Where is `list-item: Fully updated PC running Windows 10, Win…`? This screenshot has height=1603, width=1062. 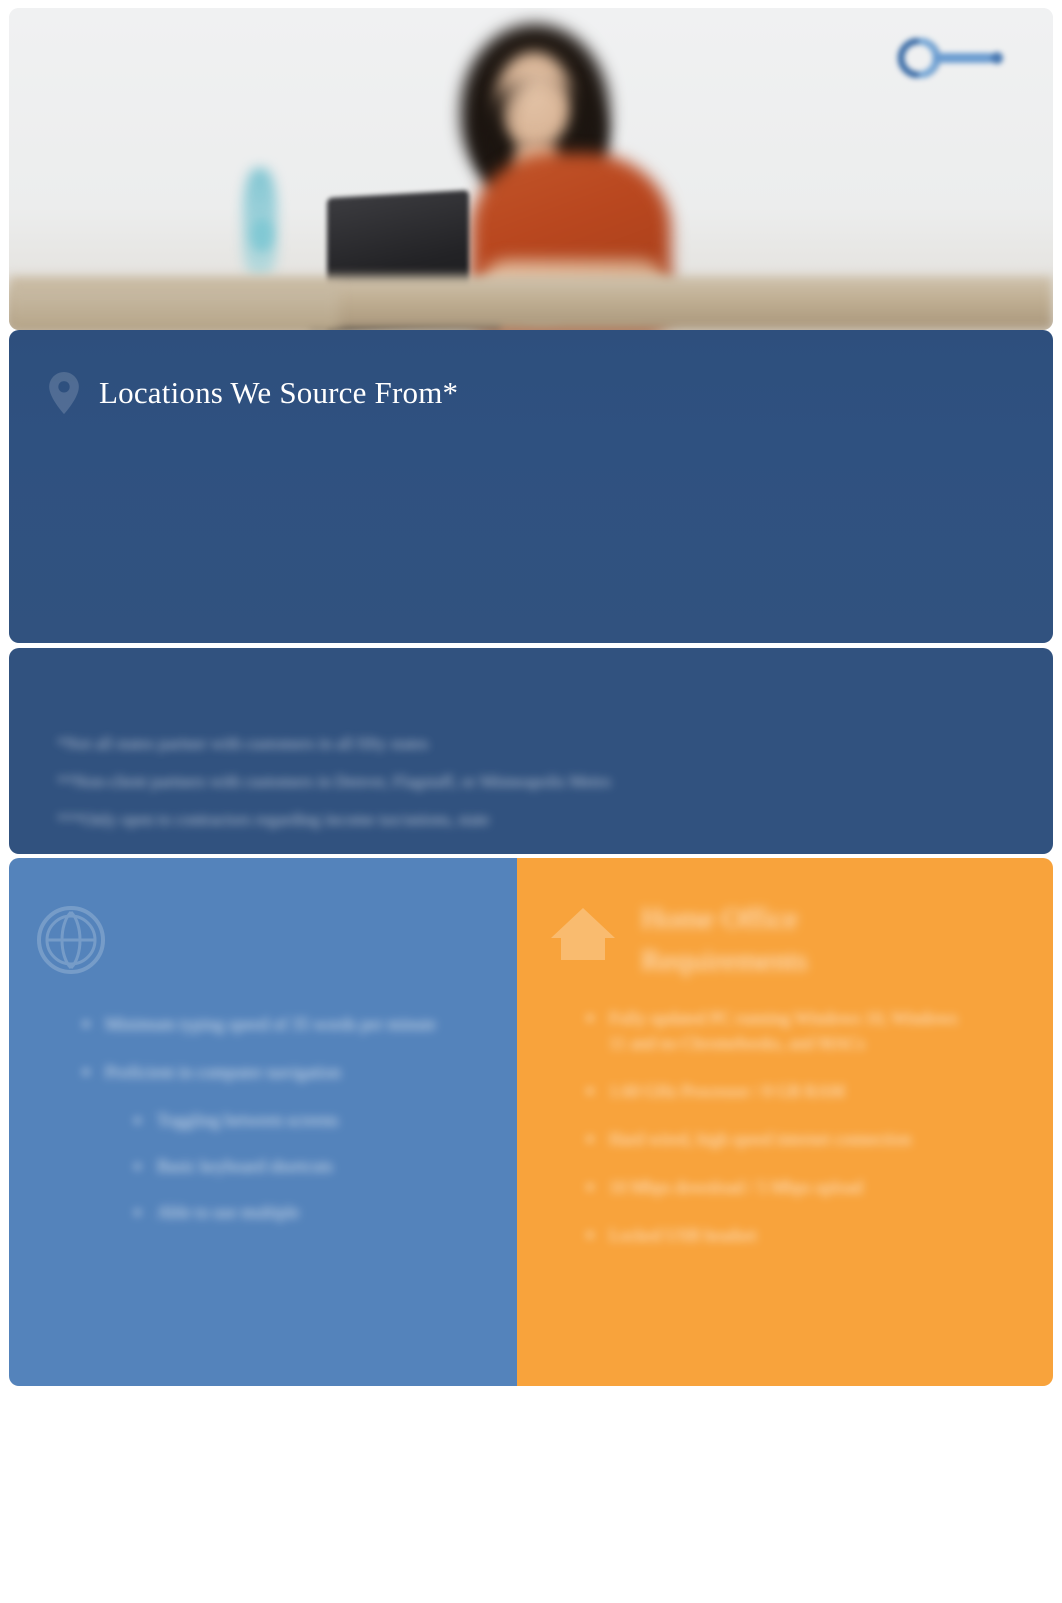
list-item: Fully updated PC running Windows 10, Win… is located at coordinates (773, 1031).